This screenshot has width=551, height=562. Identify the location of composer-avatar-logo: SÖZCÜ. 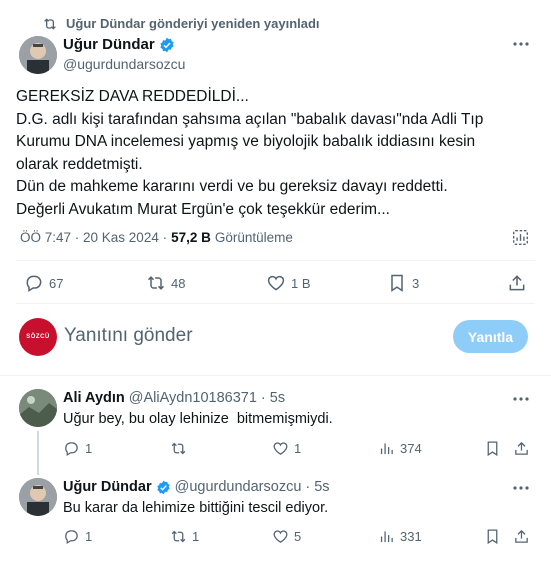
(38, 337).